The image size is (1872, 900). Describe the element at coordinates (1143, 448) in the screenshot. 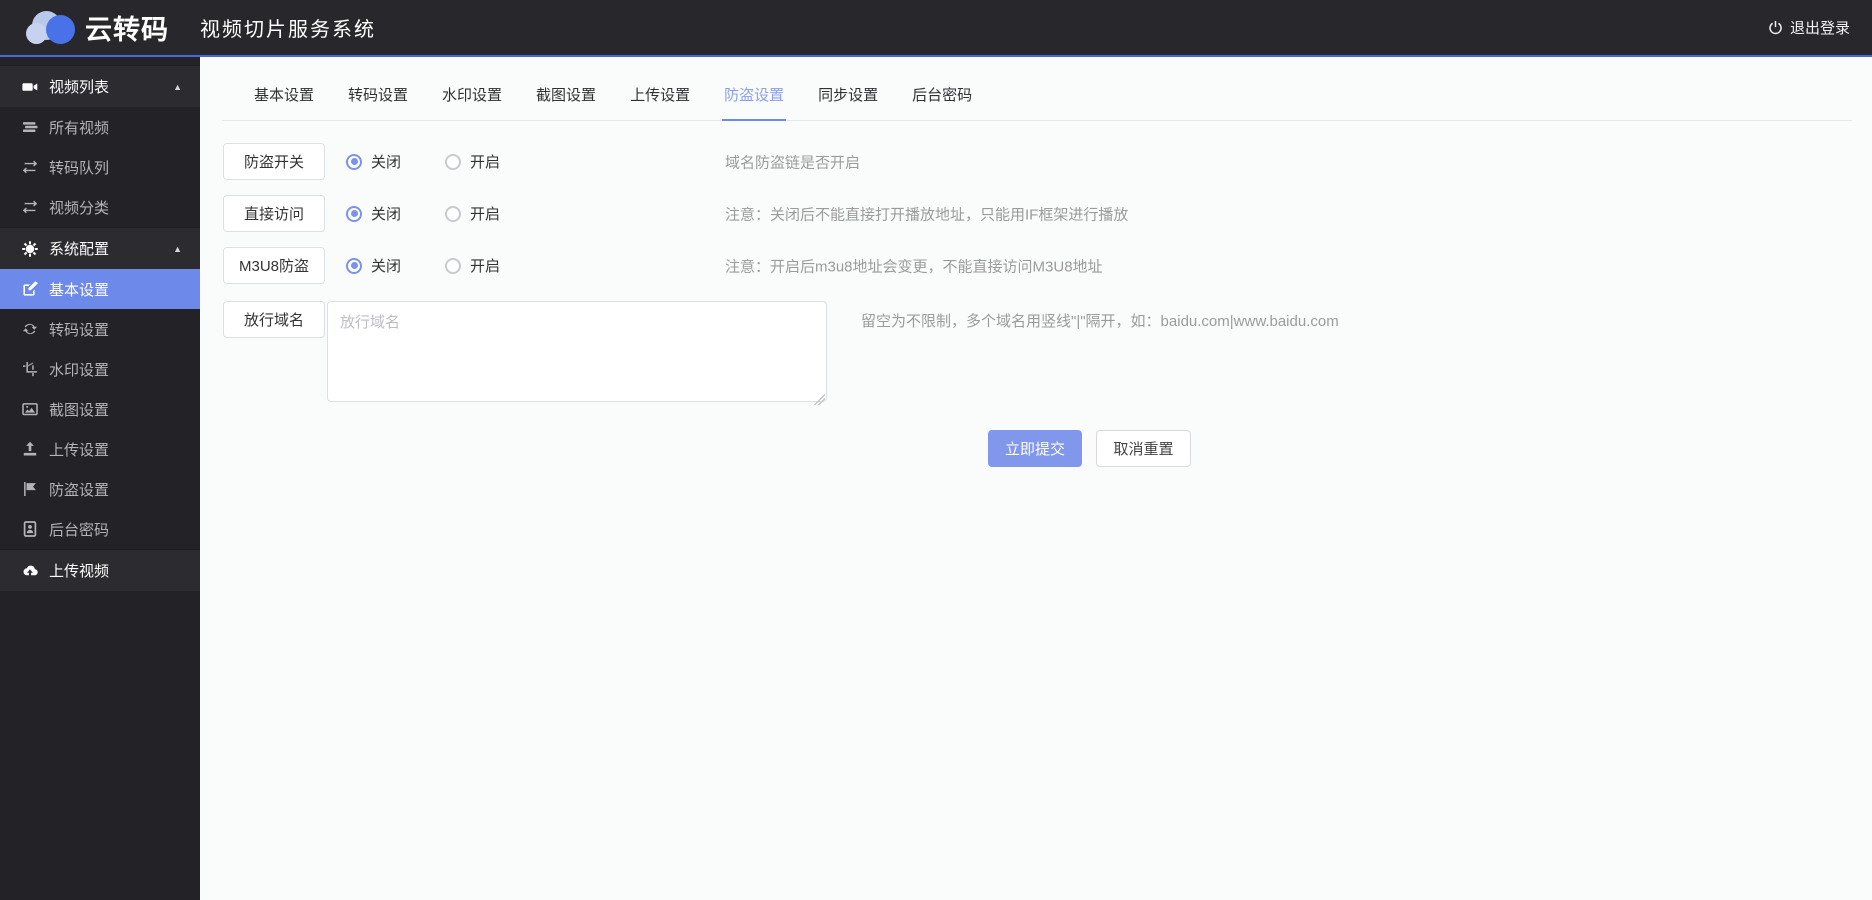

I see `reset-button: 取消重置` at that location.